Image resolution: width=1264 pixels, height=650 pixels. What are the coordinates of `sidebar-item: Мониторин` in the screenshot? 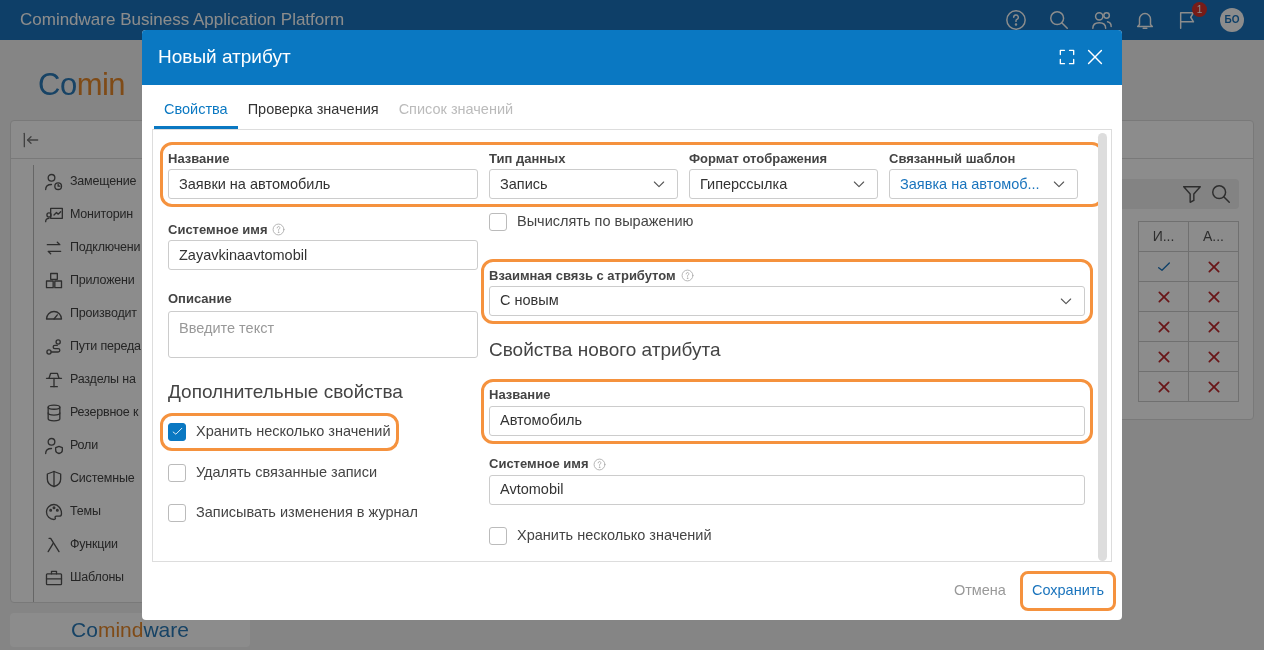 It's located at (101, 214).